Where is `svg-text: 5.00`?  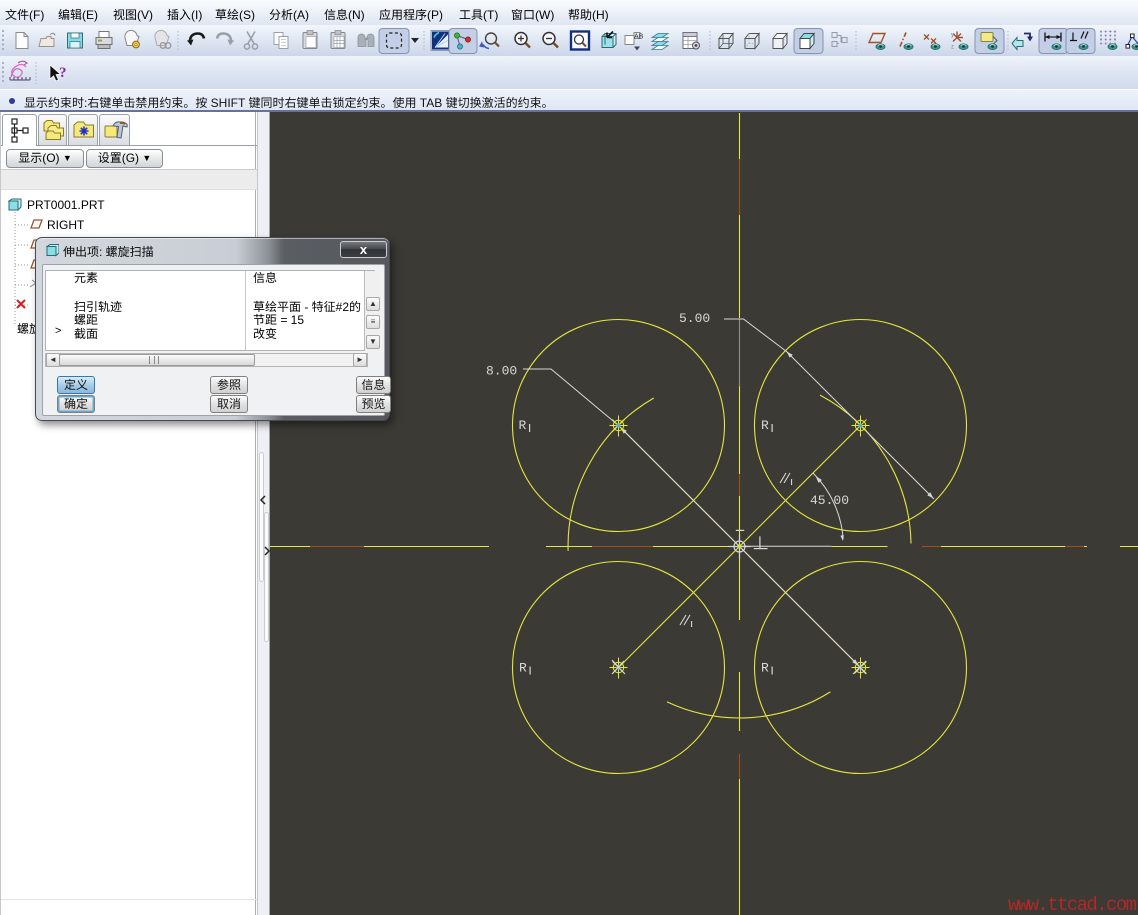
svg-text: 5.00 is located at coordinates (694, 318).